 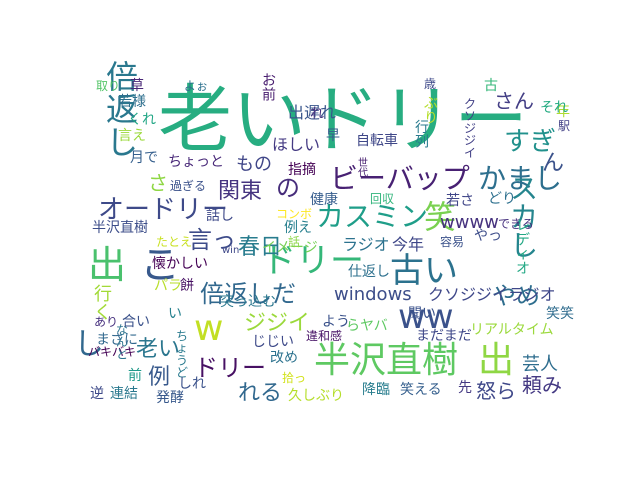 What do you see at coordinates (180, 263) in the screenshot?
I see `cloud-word: 懐かしい` at bounding box center [180, 263].